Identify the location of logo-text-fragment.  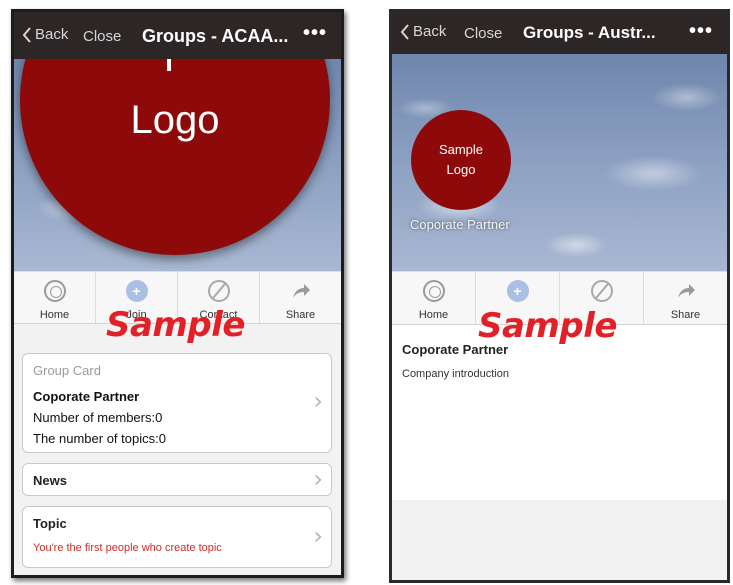
(169, 65).